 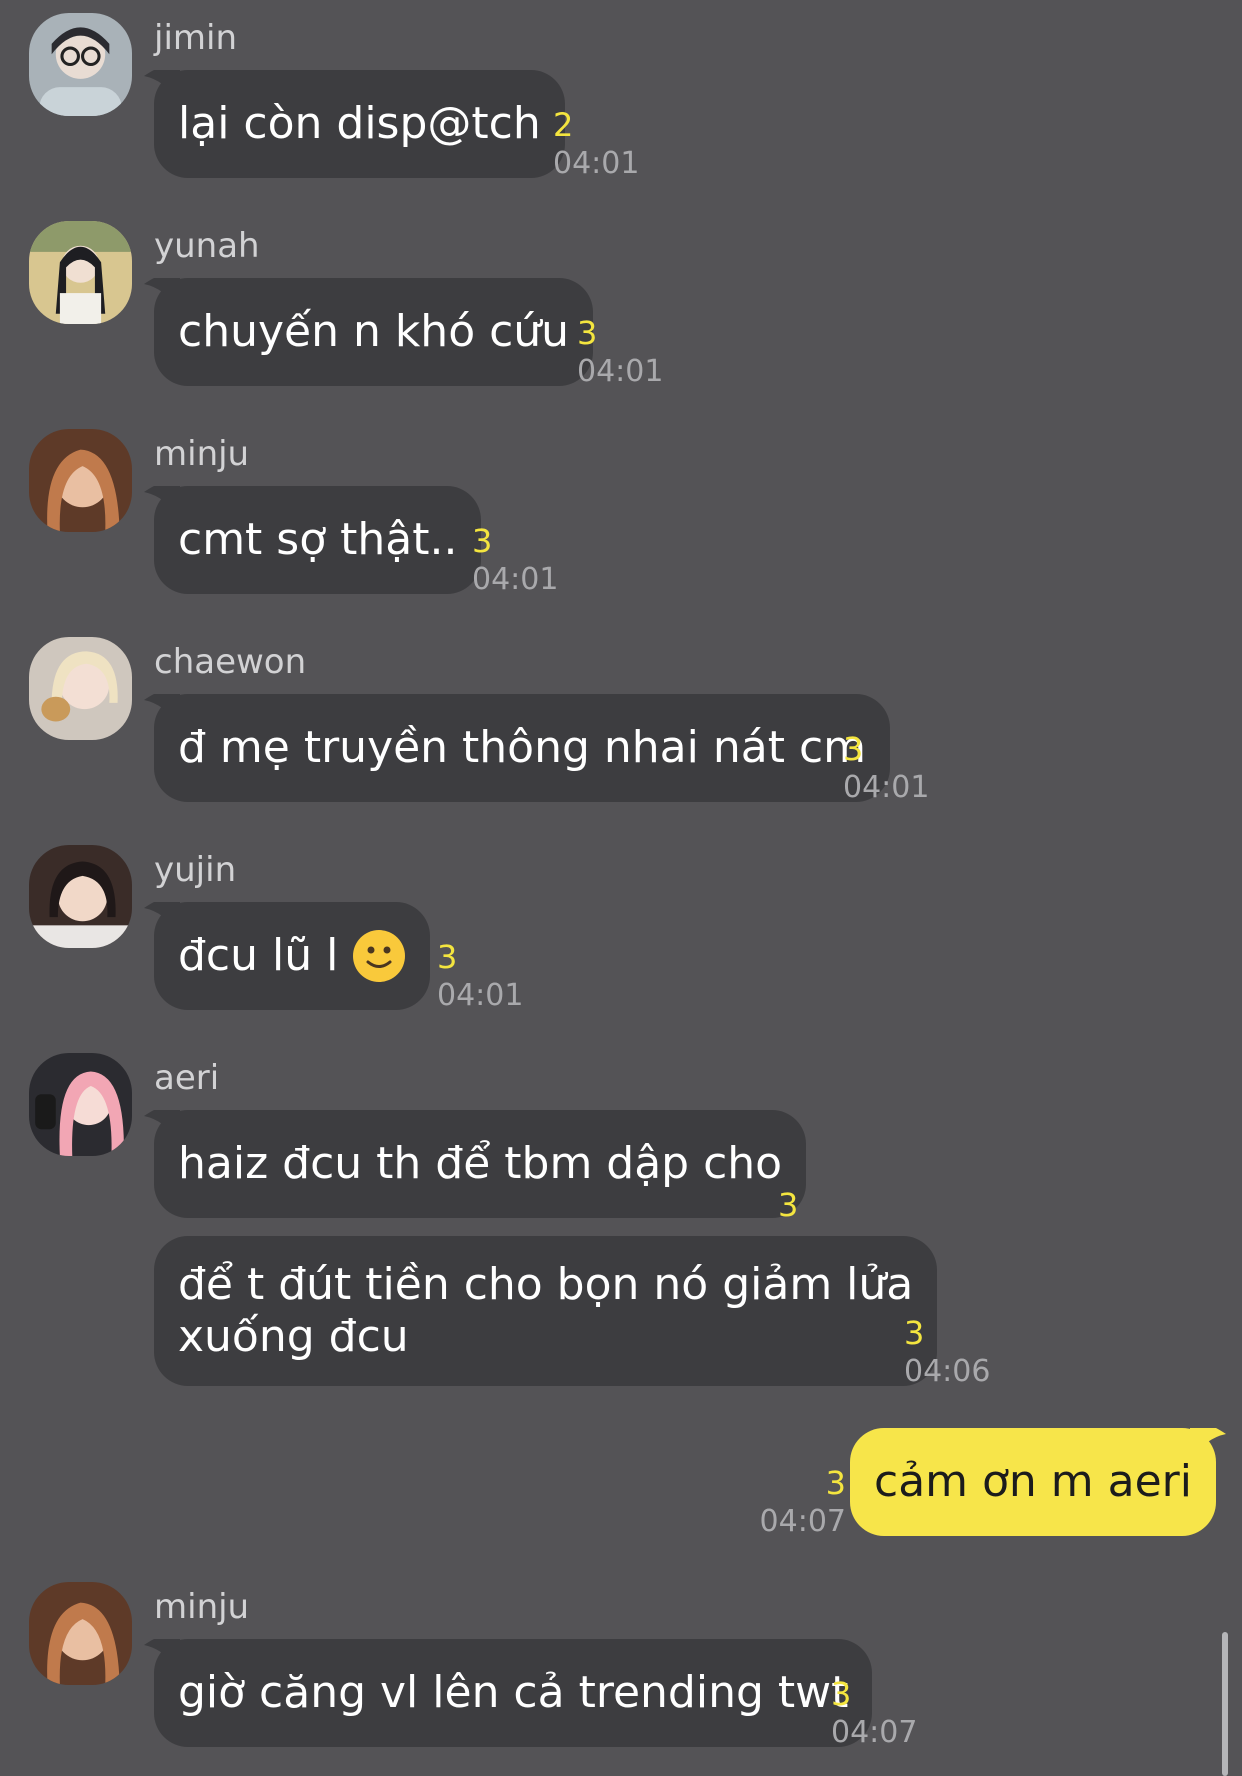 I want to click on message-bubble: haiz đcu th để tbm dập cho, so click(x=475, y=1164).